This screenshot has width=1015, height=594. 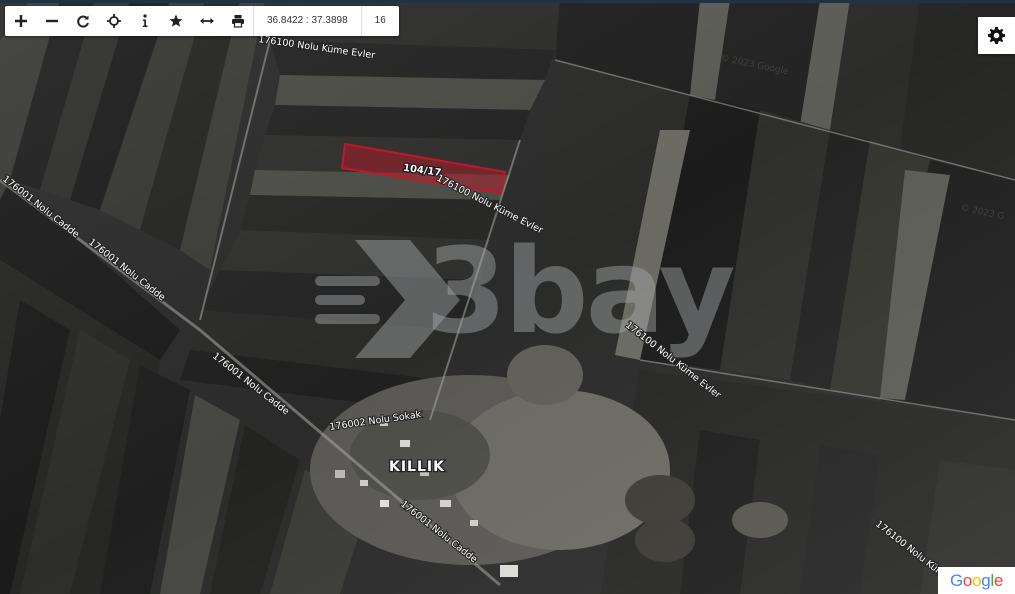 I want to click on zoom-in-button, so click(x=20, y=21).